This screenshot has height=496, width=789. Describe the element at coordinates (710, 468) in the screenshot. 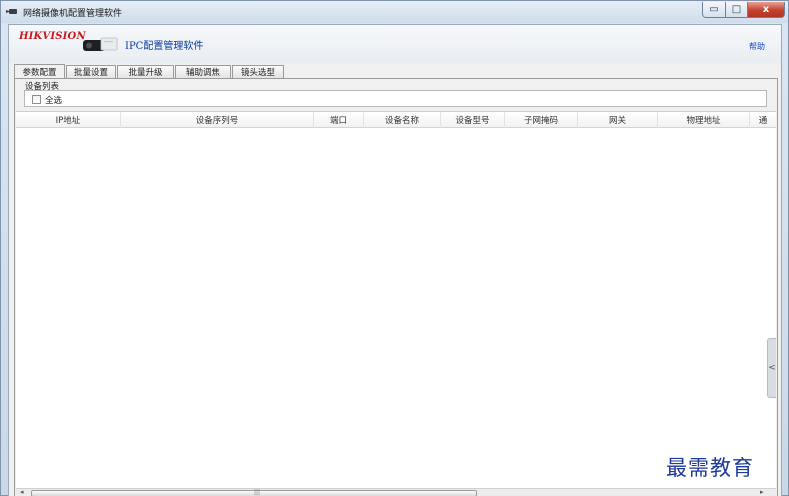

I see `watermark-text: 最需教育` at that location.